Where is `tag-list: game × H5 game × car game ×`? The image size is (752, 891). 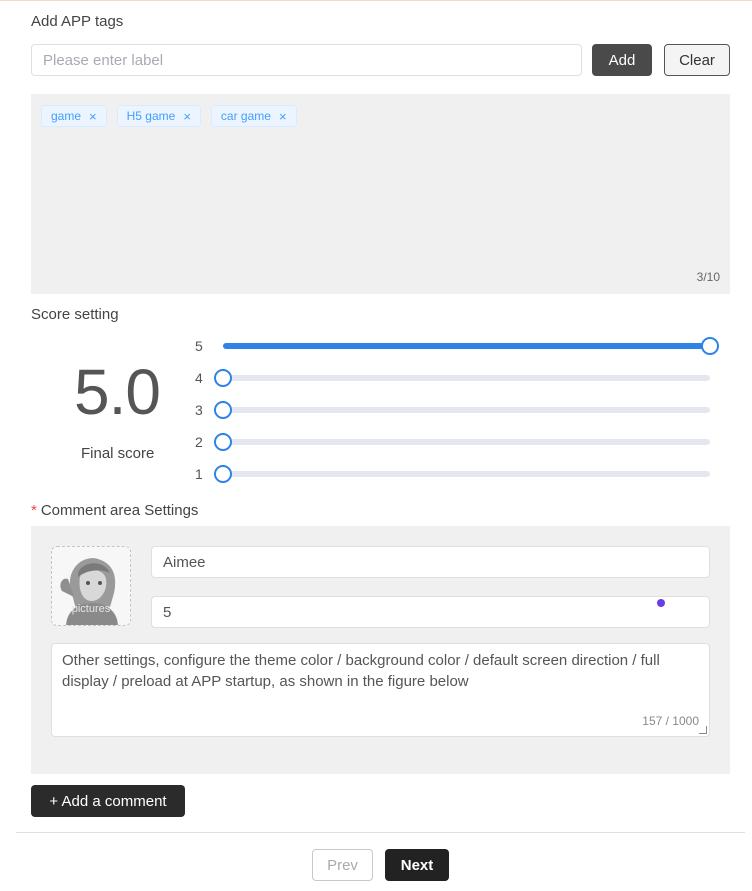
tag-list: game × H5 game × car game × is located at coordinates (169, 116).